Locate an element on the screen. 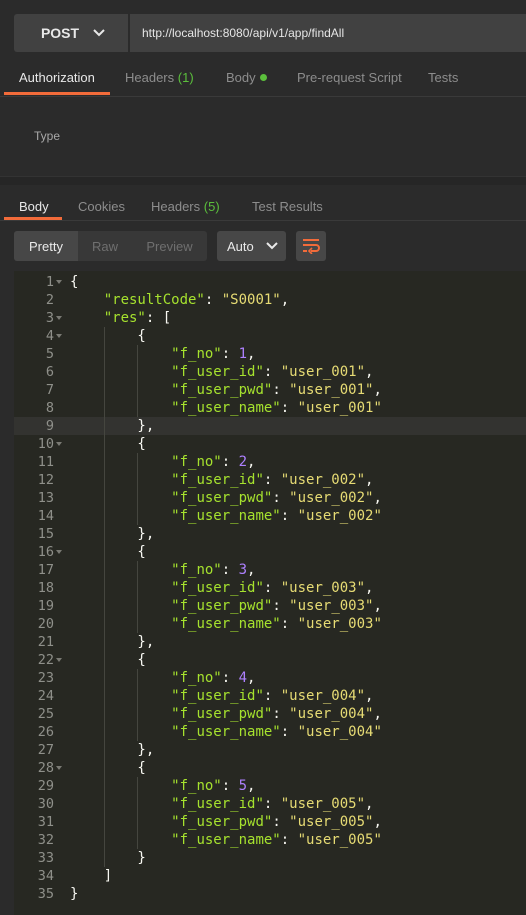 Image resolution: width=526 pixels, height=915 pixels. tab-headers: Headers (1) is located at coordinates (159, 80).